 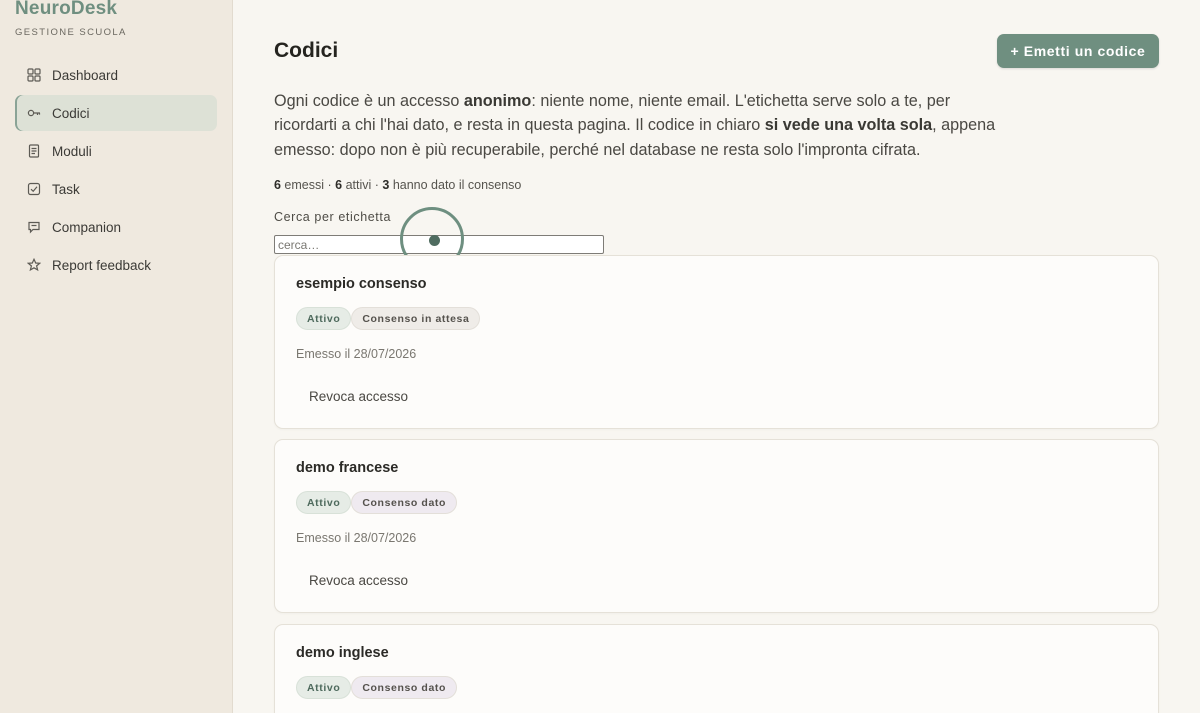 I want to click on star-icon, so click(x=34, y=265).